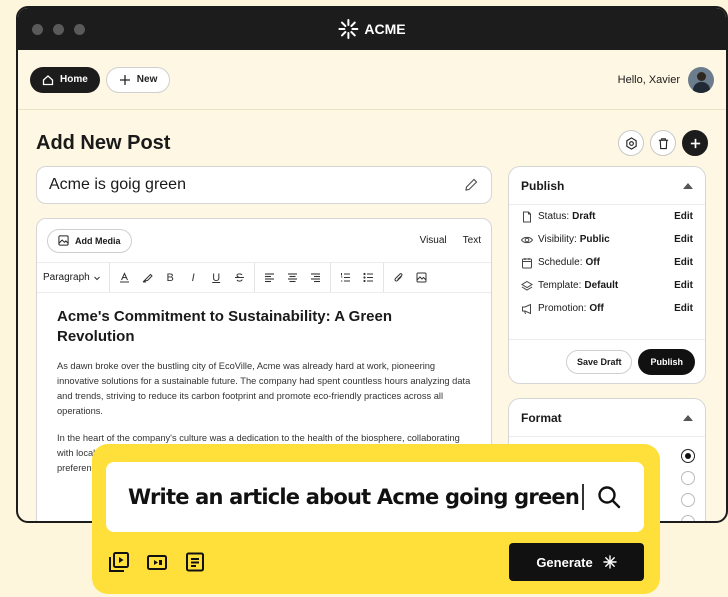 Image resolution: width=728 pixels, height=597 pixels. I want to click on minimize-window-button, so click(58, 29).